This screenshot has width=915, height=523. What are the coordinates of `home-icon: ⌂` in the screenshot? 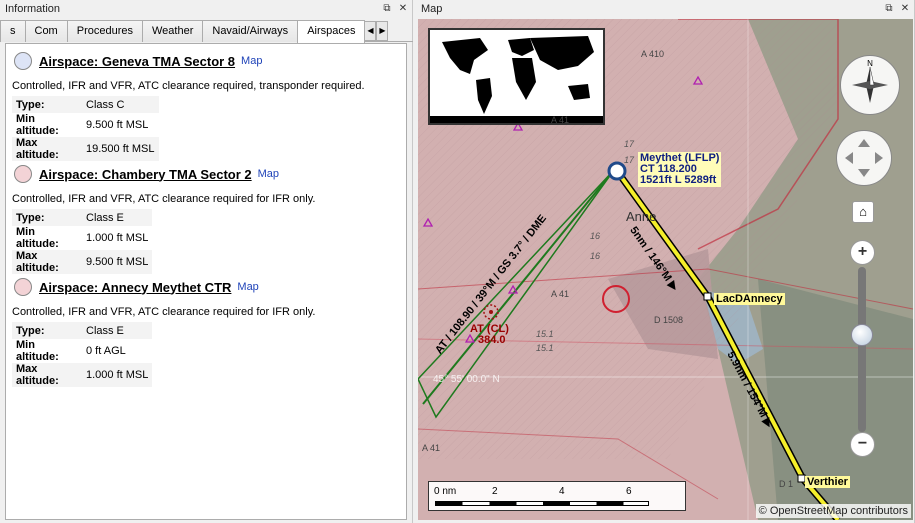 It's located at (863, 212).